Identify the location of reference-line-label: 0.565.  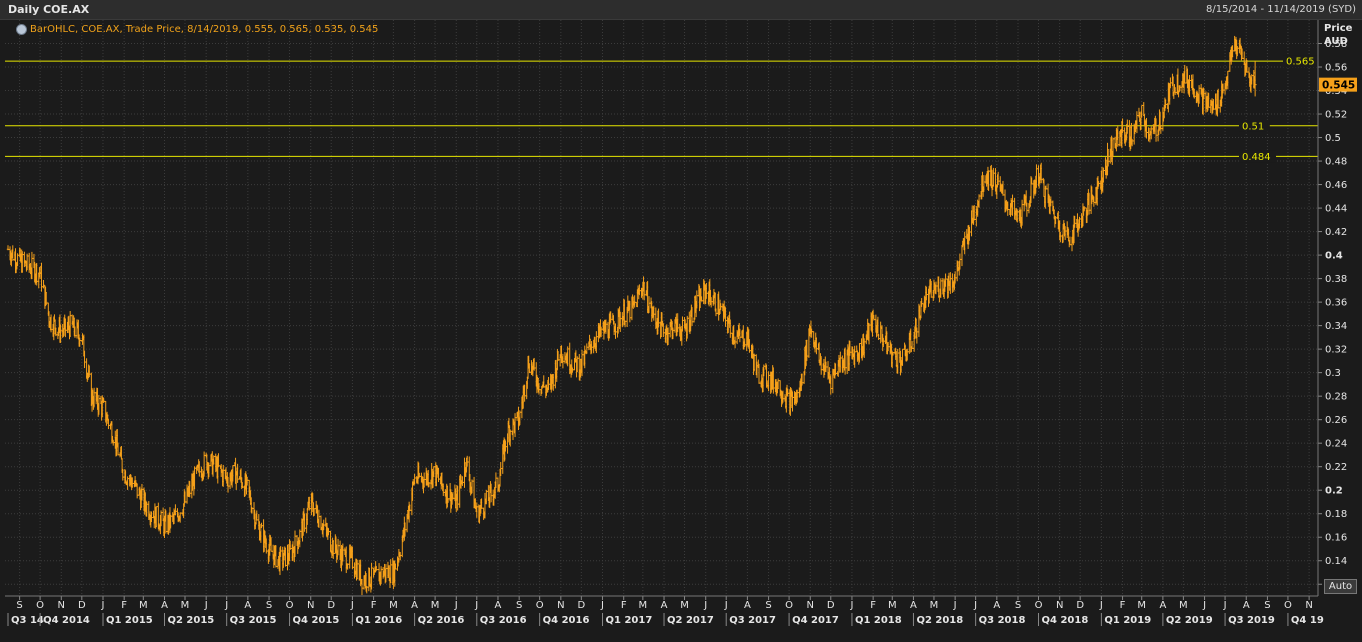
(1300, 62).